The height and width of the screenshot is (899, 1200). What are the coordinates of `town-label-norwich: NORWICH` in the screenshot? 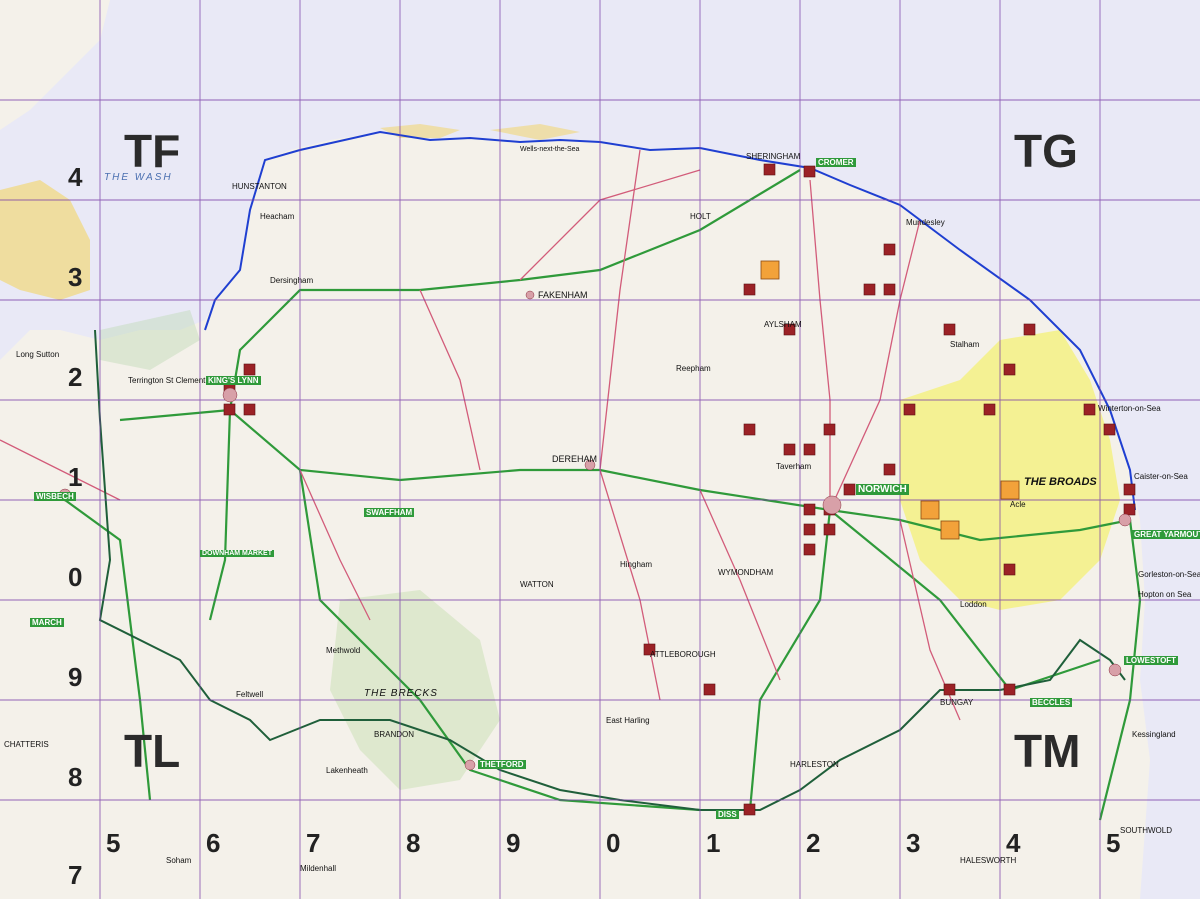 It's located at (882, 489).